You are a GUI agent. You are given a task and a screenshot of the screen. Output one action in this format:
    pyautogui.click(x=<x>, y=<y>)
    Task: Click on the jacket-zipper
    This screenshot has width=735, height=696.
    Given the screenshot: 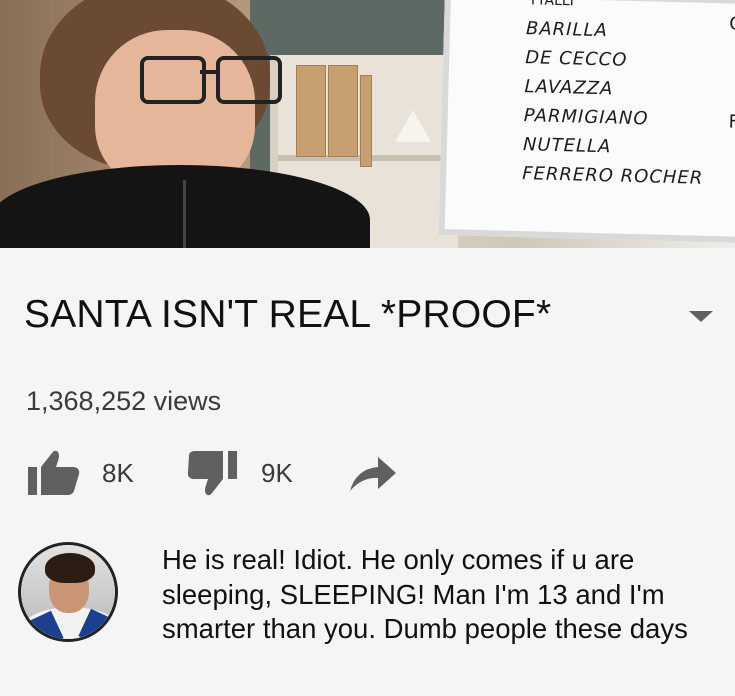 What is the action you would take?
    pyautogui.click(x=184, y=214)
    